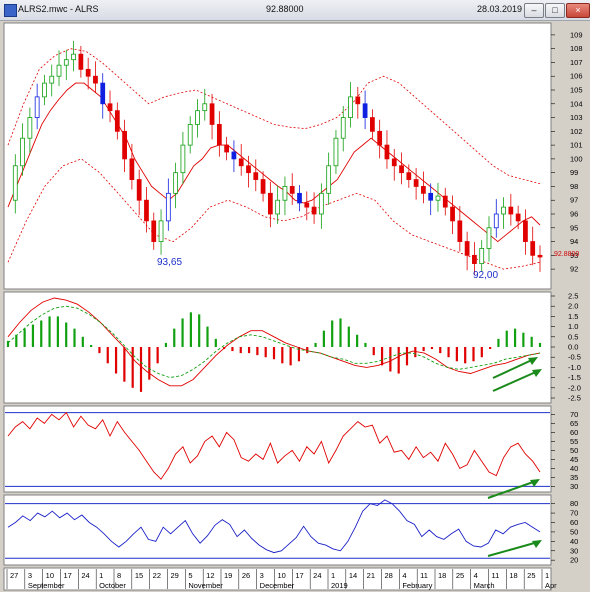 Image resolution: width=590 pixels, height=592 pixels. I want to click on price-tick-label: 109, so click(576, 34).